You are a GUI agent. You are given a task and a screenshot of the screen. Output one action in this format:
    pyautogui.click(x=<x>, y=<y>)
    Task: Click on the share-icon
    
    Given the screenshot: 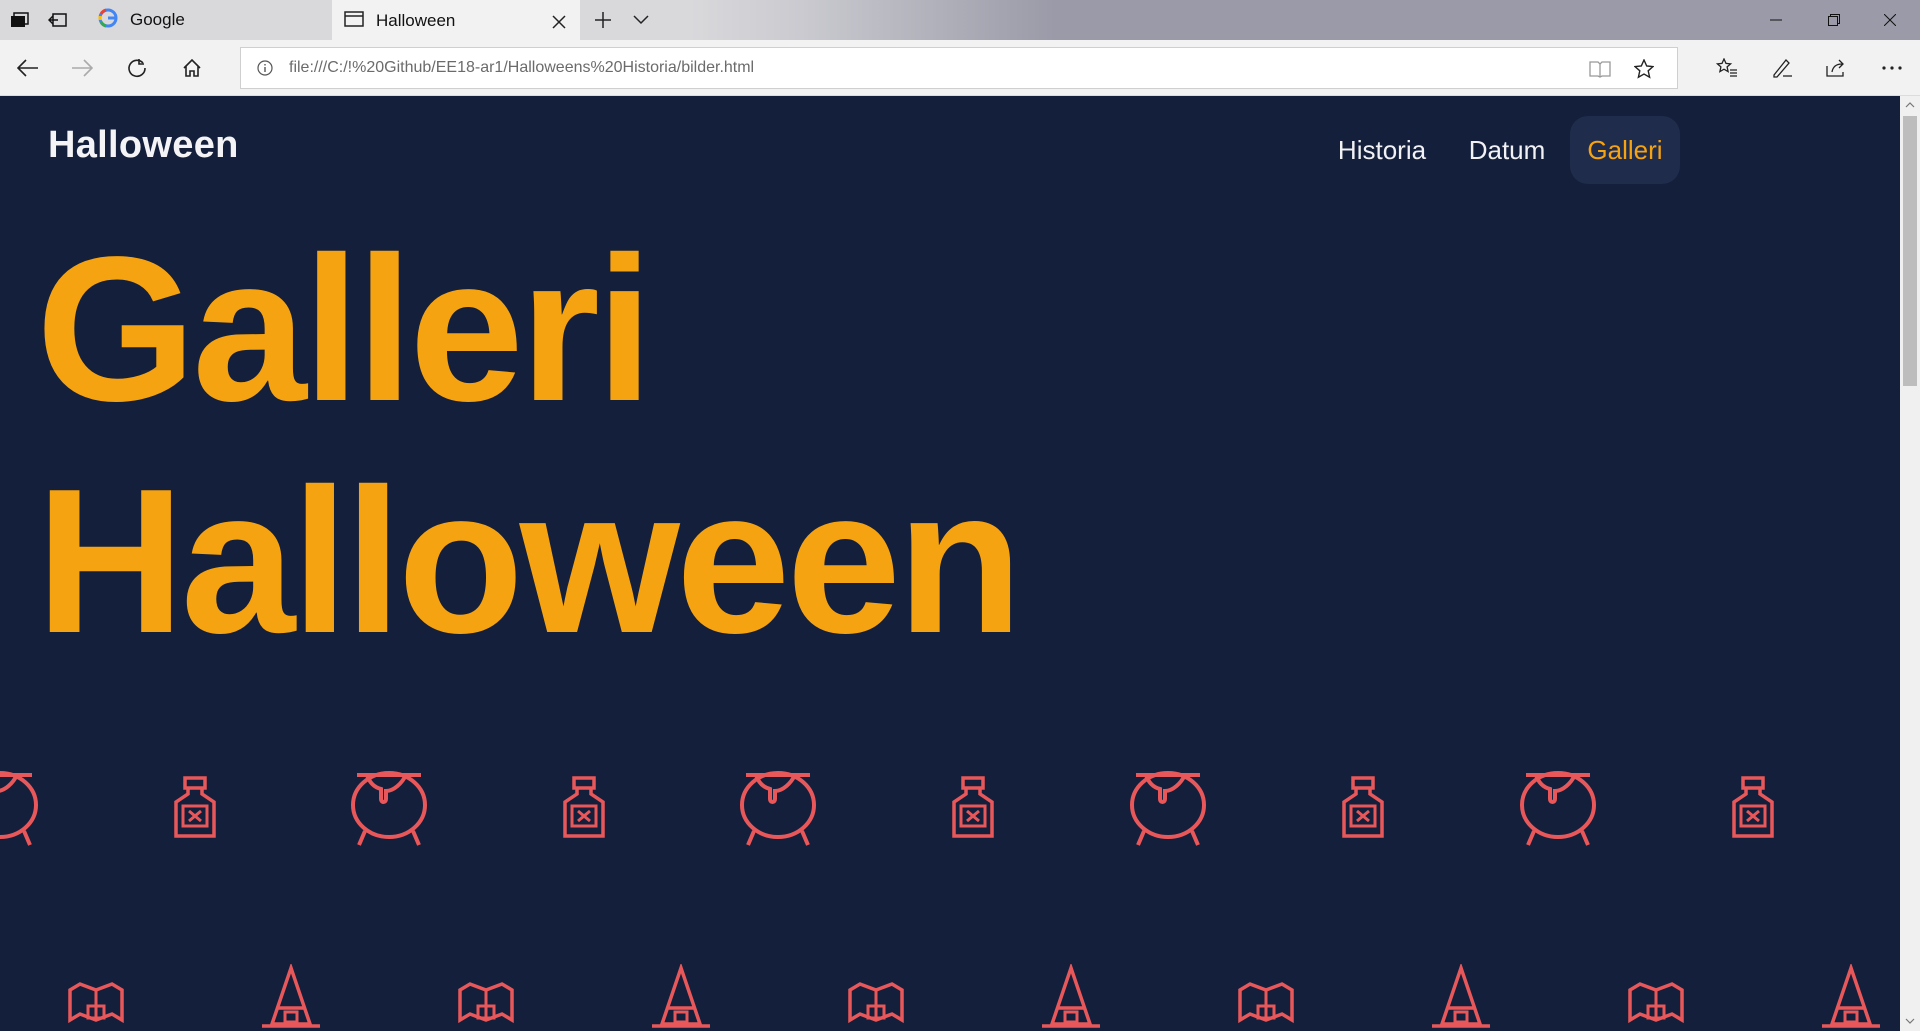 What is the action you would take?
    pyautogui.click(x=1836, y=68)
    